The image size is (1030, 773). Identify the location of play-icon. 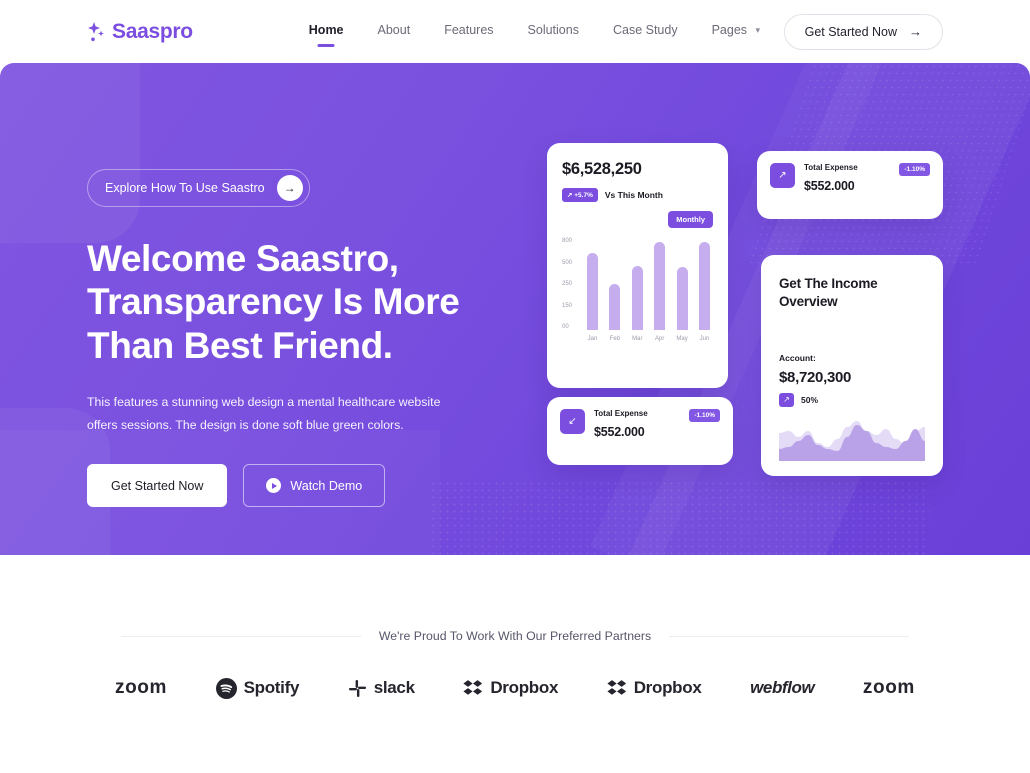
(274, 486).